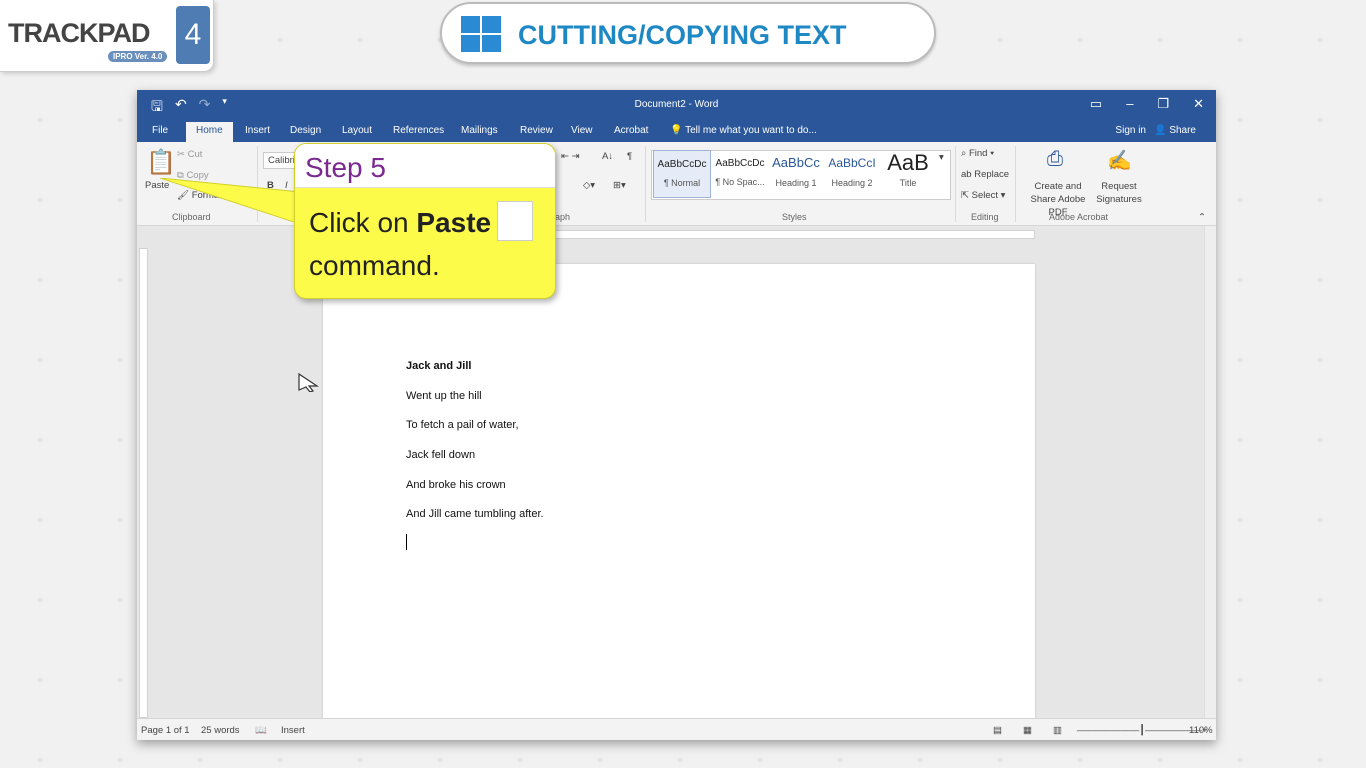  I want to click on step-callout: Step 5 Click on Paste command., so click(425, 221).